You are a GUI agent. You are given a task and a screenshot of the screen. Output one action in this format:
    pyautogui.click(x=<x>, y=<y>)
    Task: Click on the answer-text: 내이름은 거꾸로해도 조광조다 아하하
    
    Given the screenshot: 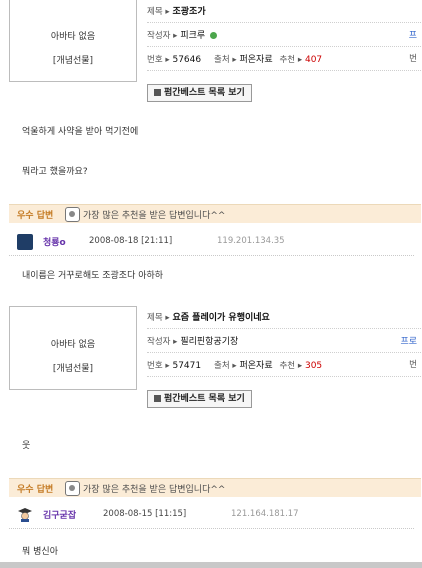 What is the action you would take?
    pyautogui.click(x=93, y=276)
    